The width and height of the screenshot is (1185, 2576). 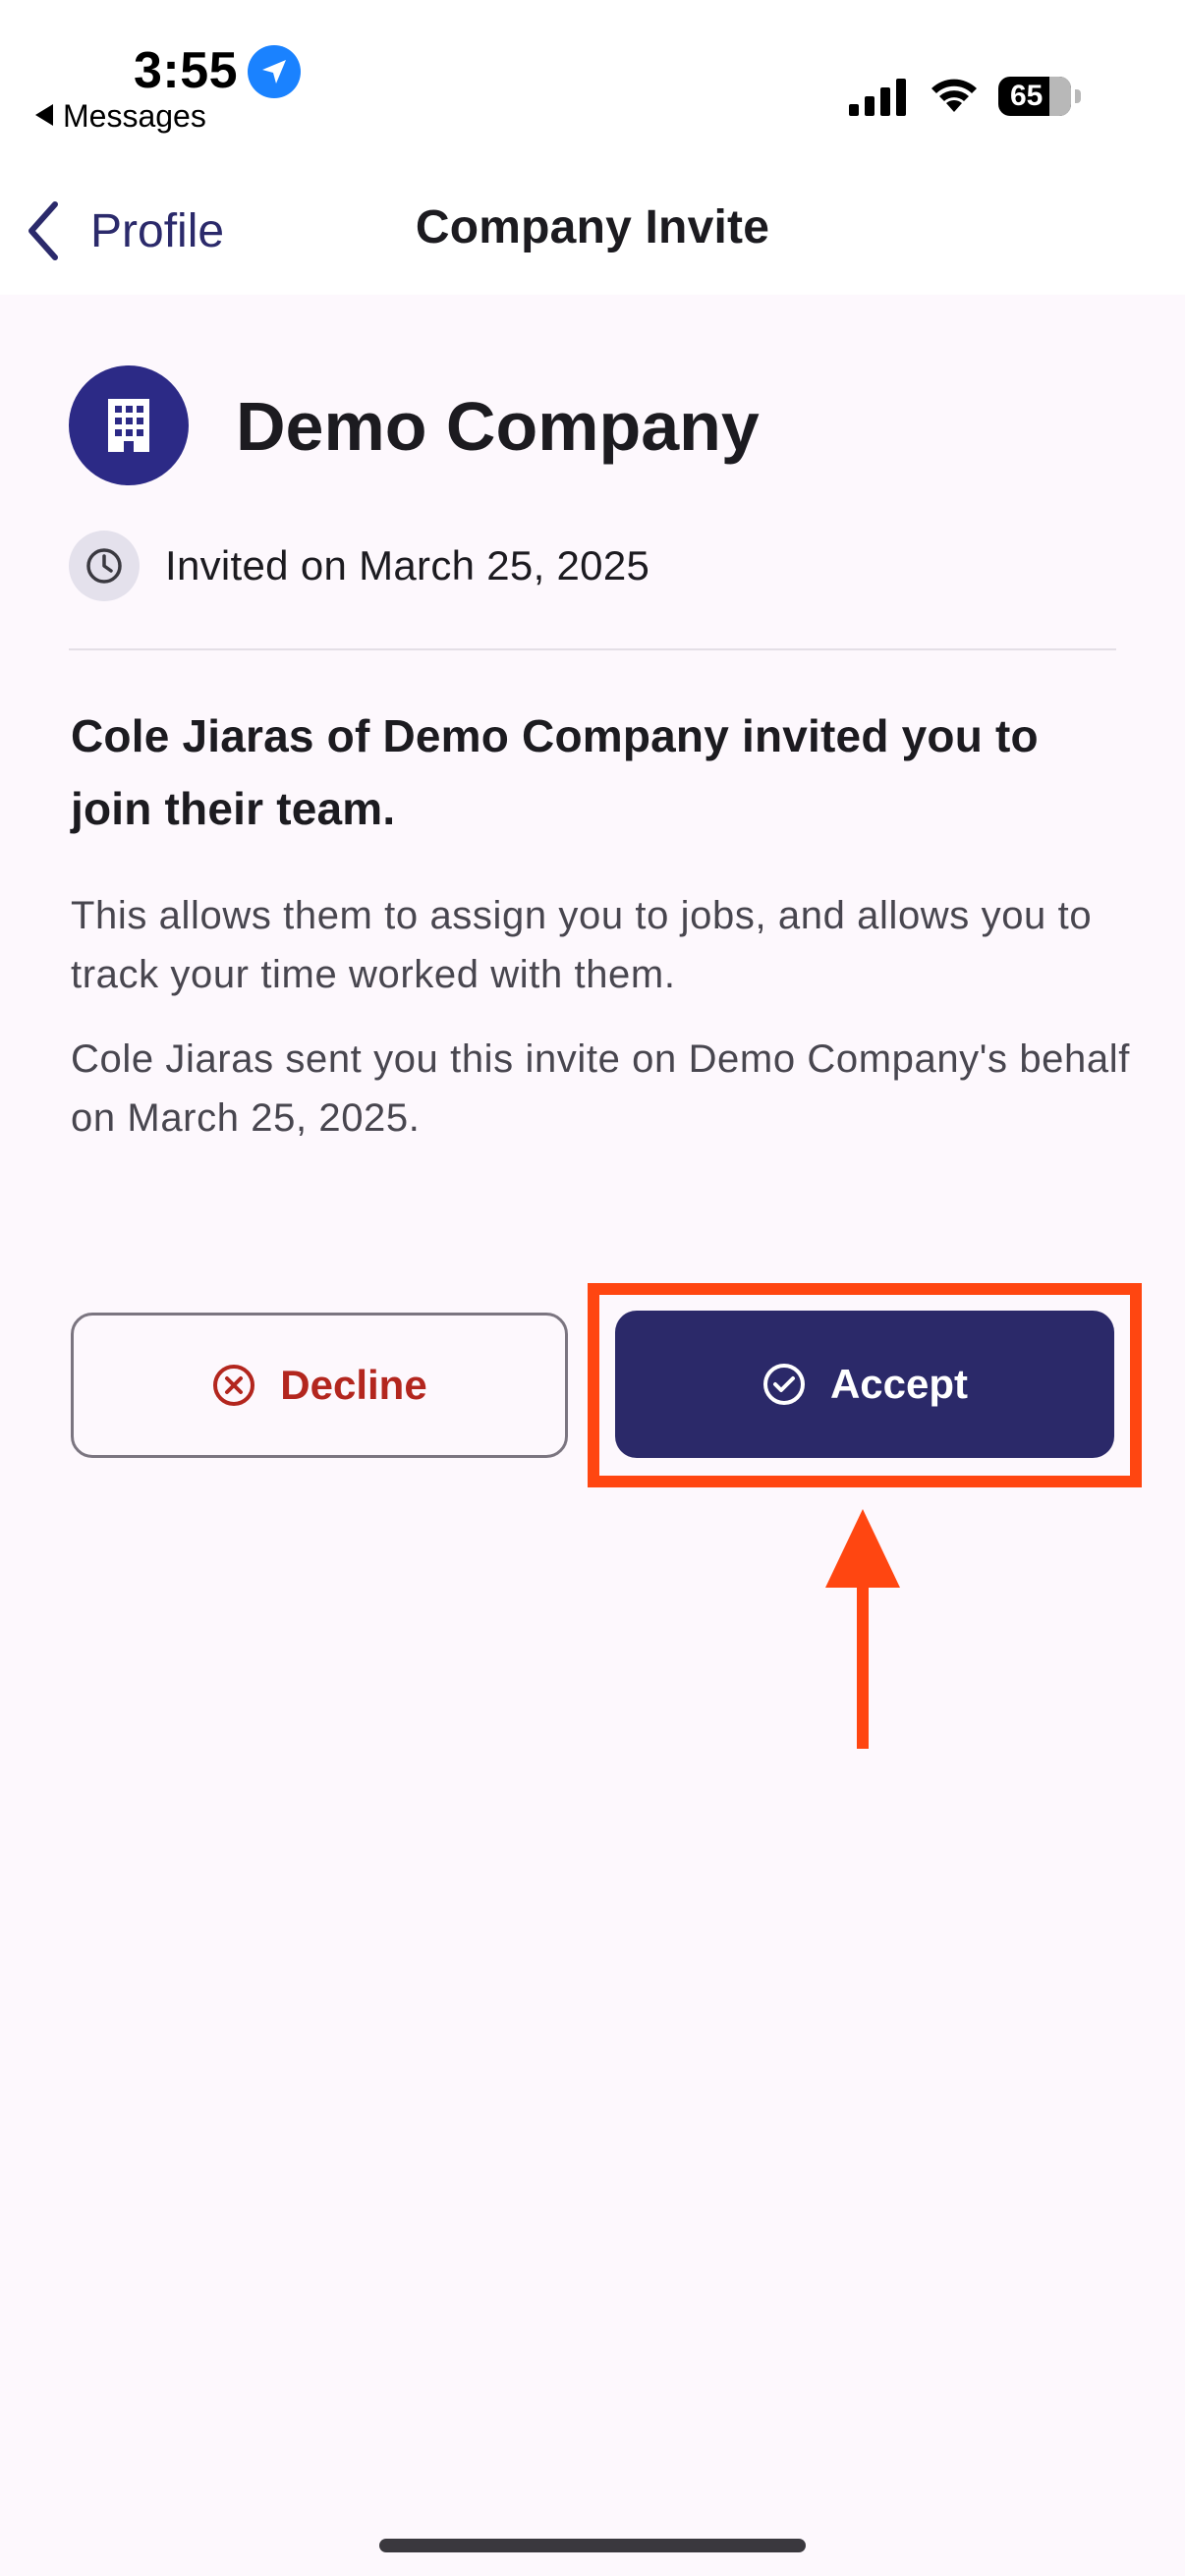 What do you see at coordinates (44, 115) in the screenshot?
I see `back-triangle-icon` at bounding box center [44, 115].